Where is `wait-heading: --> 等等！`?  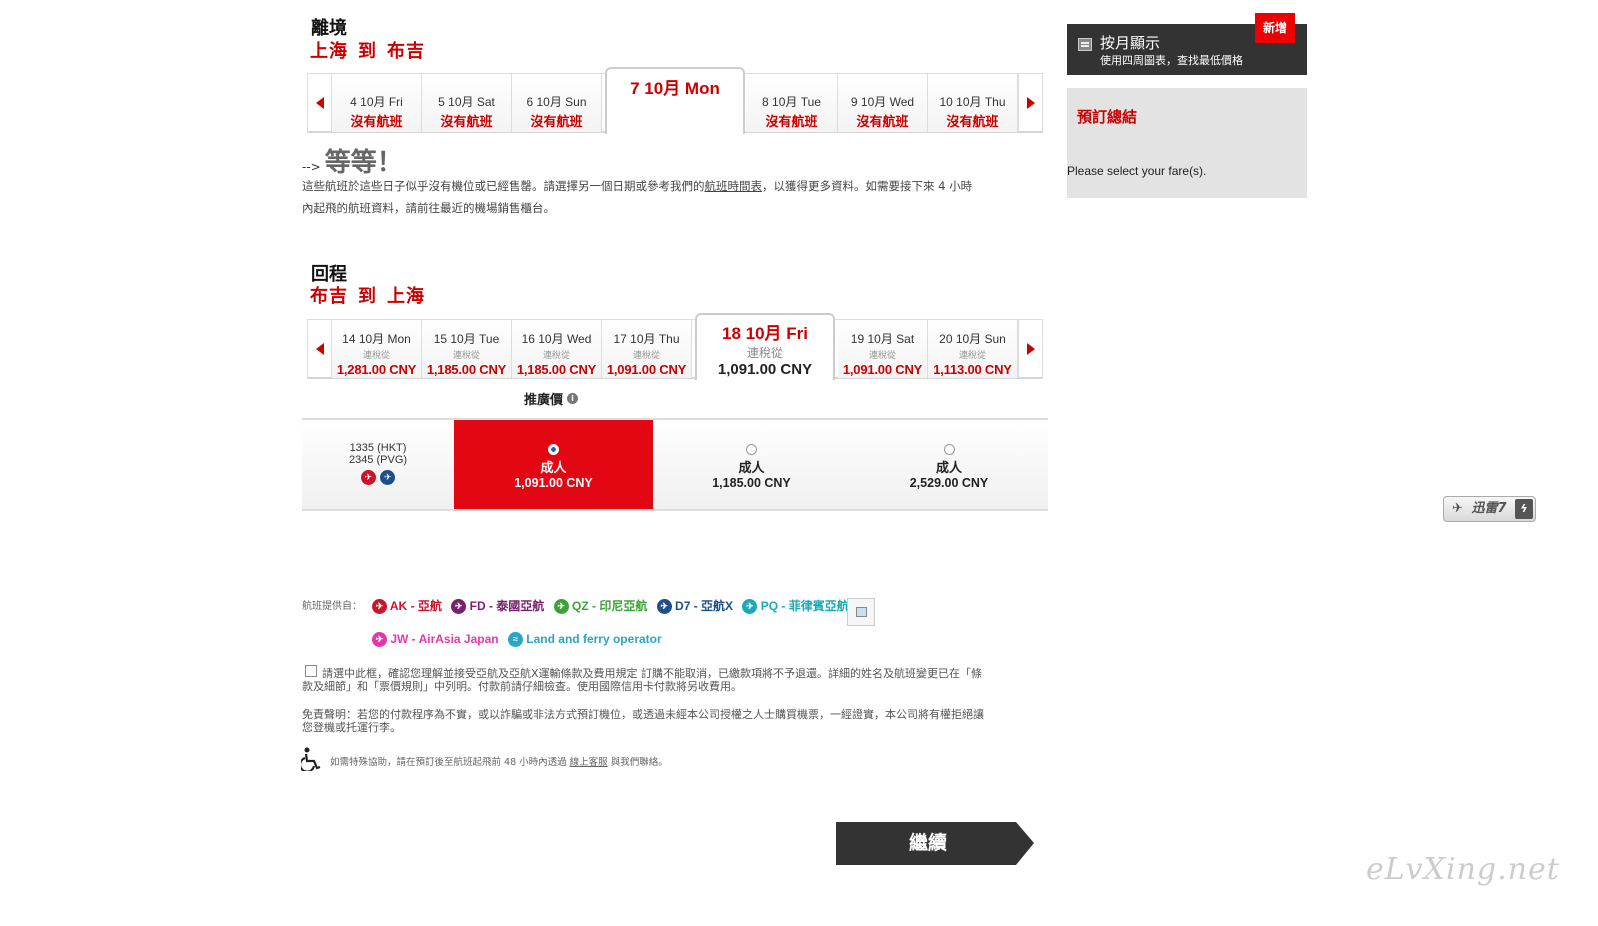
wait-heading: --> 等等！ is located at coordinates (352, 163).